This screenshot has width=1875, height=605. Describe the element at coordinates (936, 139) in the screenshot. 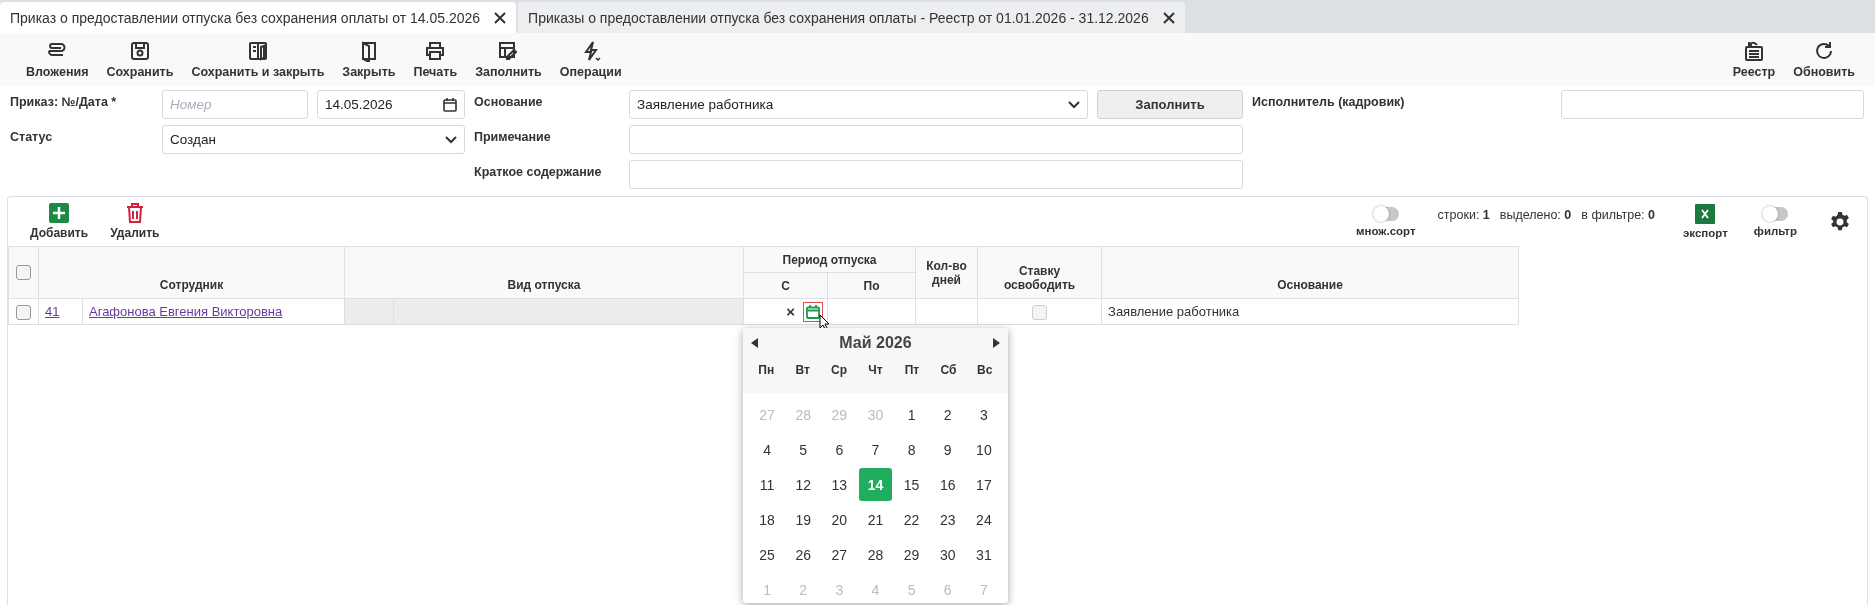

I see `note-field` at that location.